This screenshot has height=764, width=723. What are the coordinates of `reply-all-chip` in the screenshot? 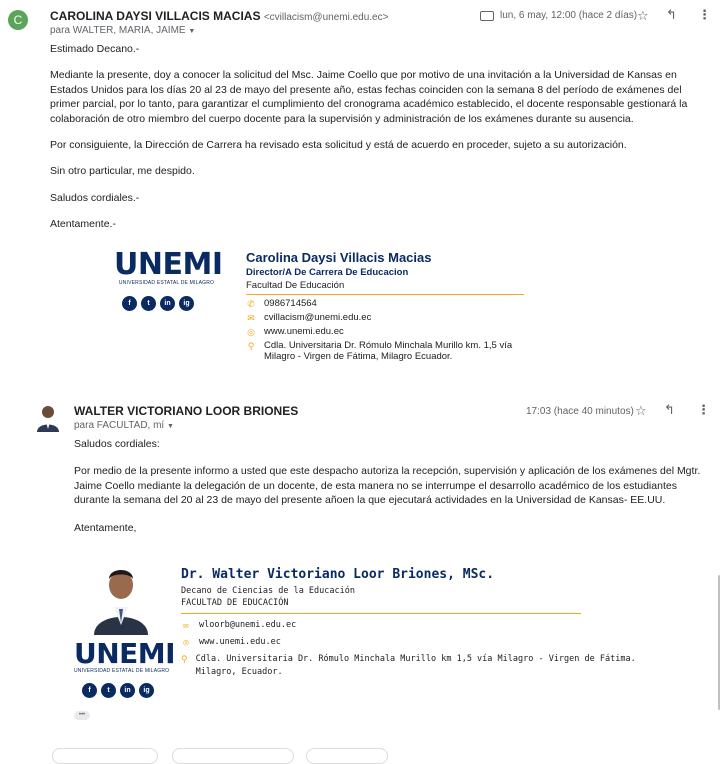 It's located at (233, 756).